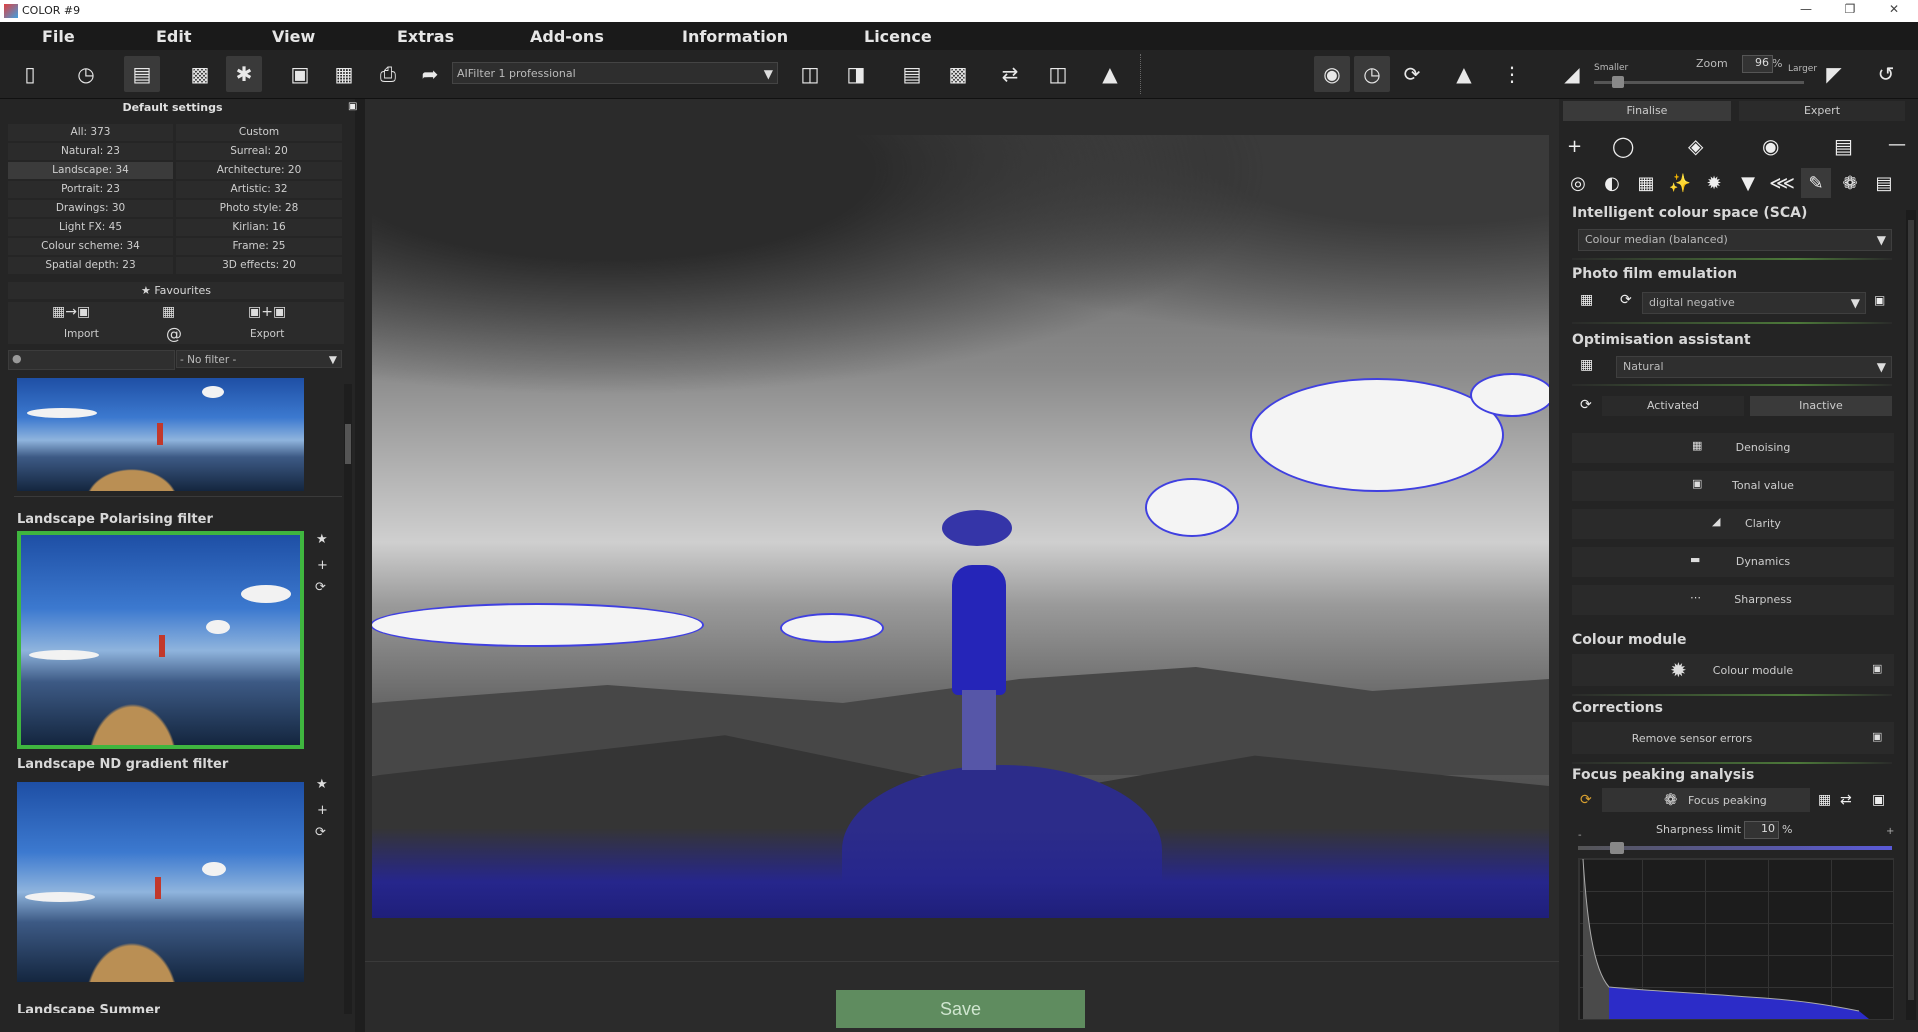 The image size is (1918, 1032). What do you see at coordinates (90, 151) in the screenshot?
I see `category-item: Natural: 23` at bounding box center [90, 151].